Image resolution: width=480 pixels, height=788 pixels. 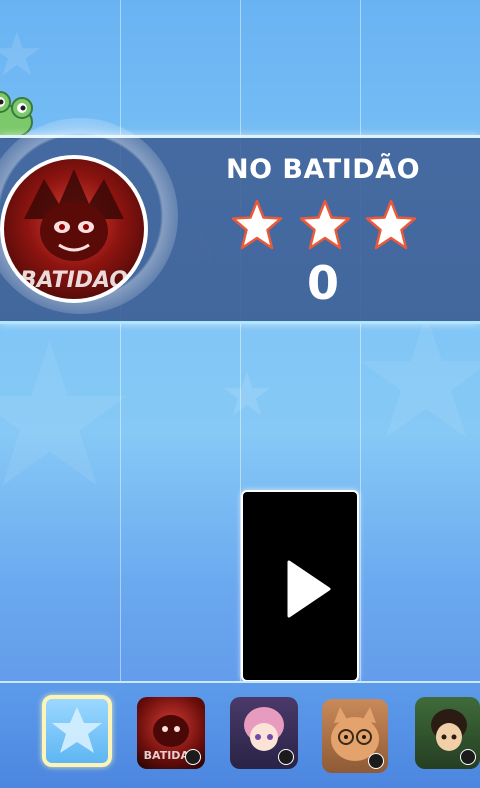 I want to click on character-art-icon: BATIDAO, so click(x=74, y=231).